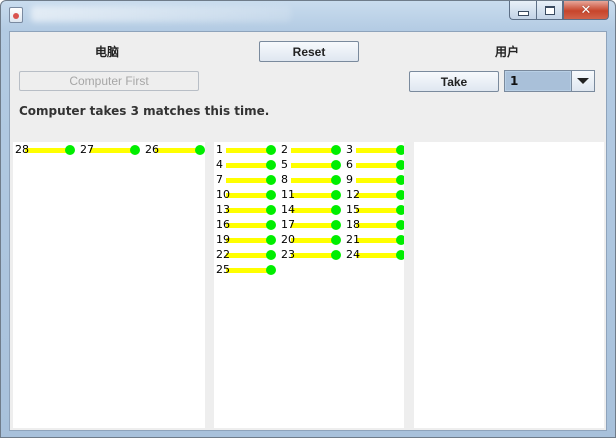  What do you see at coordinates (109, 81) in the screenshot?
I see `computer-first-button: Computer First` at bounding box center [109, 81].